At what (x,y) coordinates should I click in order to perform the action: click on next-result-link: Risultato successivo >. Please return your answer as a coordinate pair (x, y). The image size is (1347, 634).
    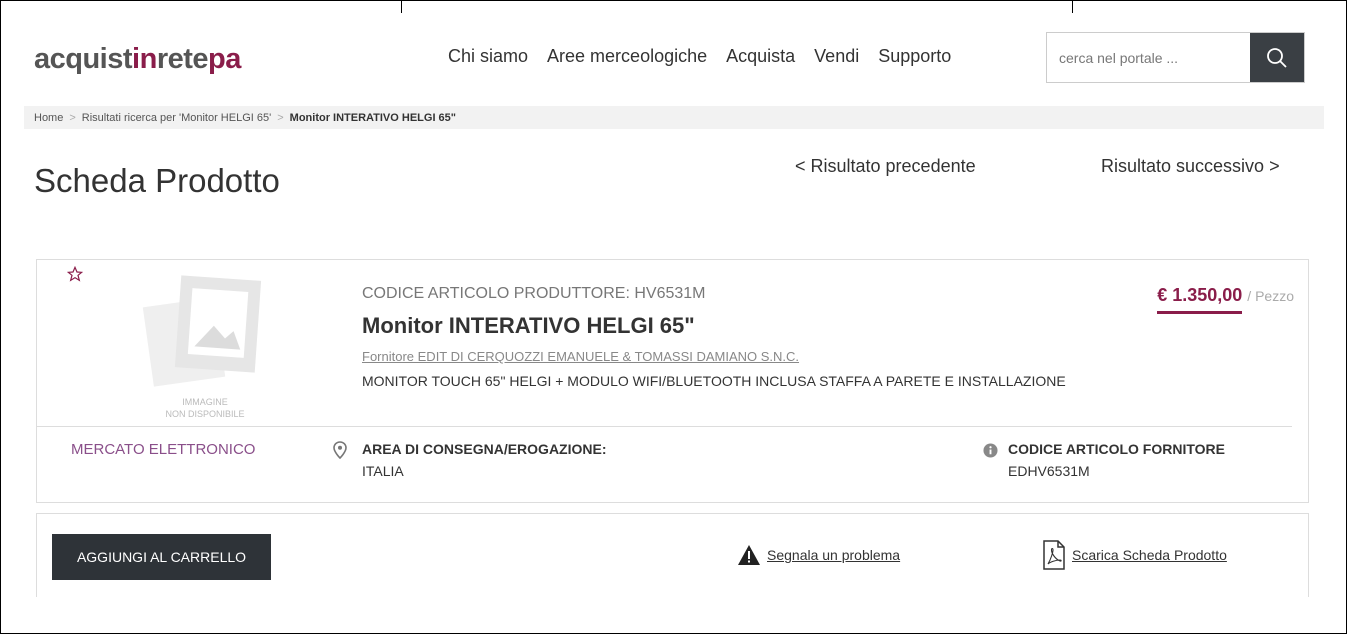
    Looking at the image, I should click on (1190, 166).